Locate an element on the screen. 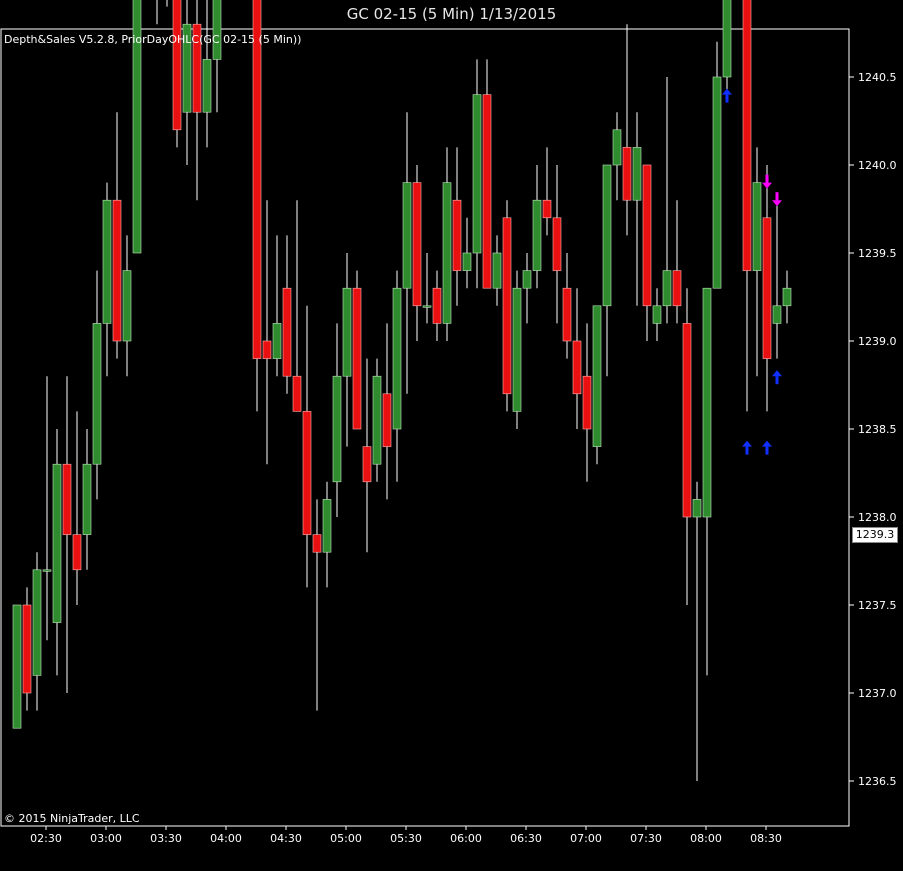 This screenshot has width=903, height=871. y-tick-label: 1236.5 is located at coordinates (877, 781).